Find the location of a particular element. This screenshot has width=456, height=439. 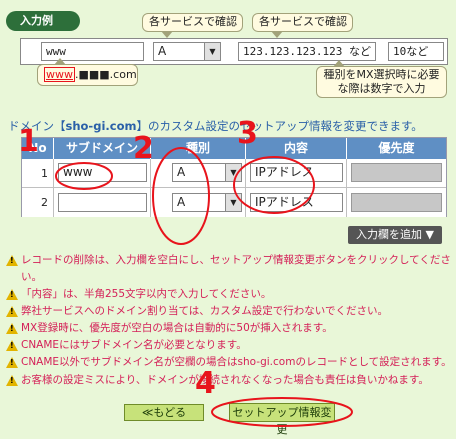

add-row-button: 入力欄を追加 ▼ is located at coordinates (395, 235).